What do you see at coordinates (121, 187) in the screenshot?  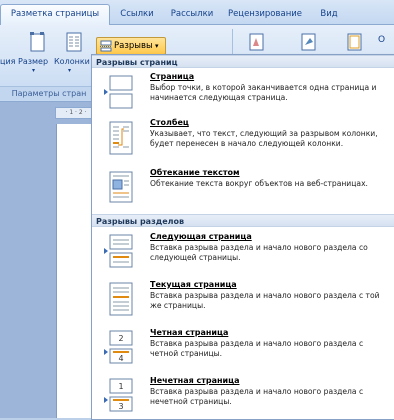 I see `text-wrapping-icon` at bounding box center [121, 187].